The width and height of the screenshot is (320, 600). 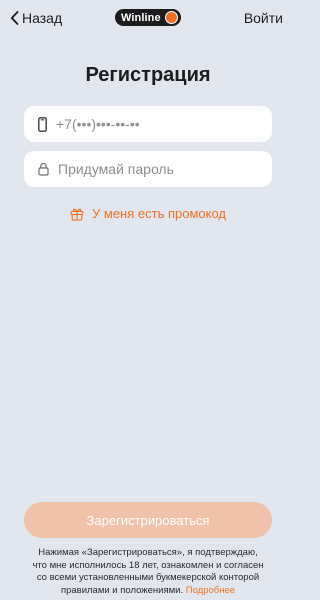 What do you see at coordinates (159, 213) in the screenshot?
I see `promo-code-label: У меня есть промокод` at bounding box center [159, 213].